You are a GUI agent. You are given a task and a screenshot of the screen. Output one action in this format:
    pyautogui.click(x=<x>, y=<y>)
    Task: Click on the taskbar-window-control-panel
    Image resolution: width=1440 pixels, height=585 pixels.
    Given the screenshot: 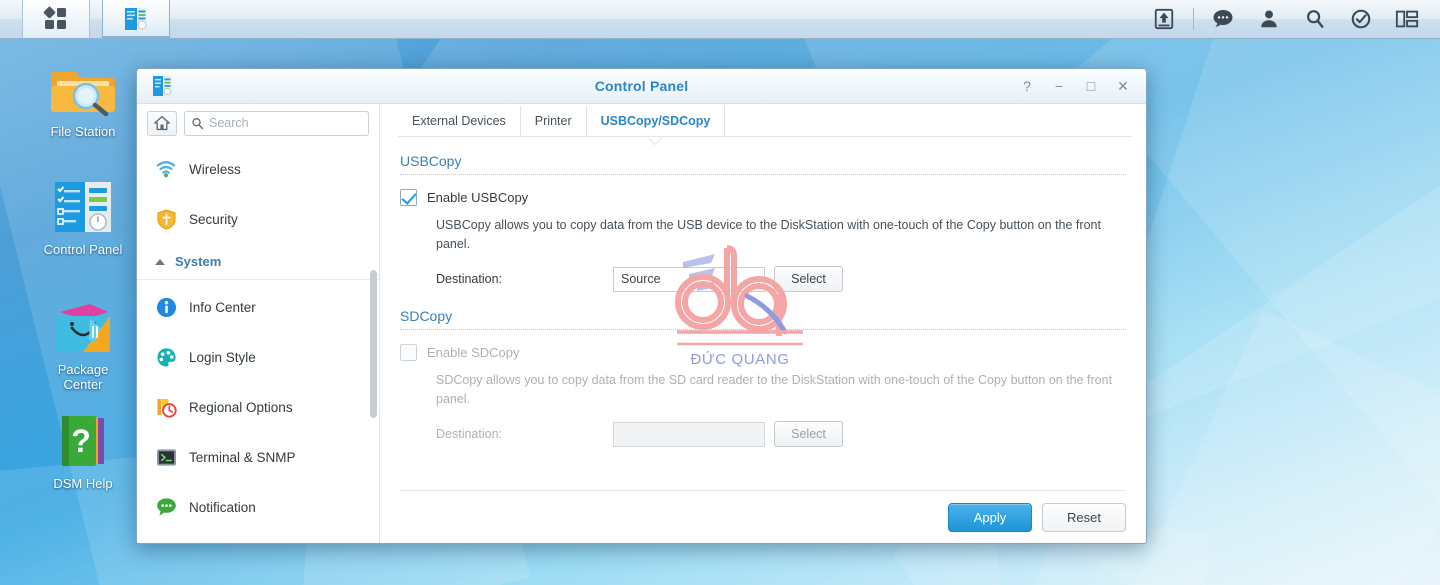 What is the action you would take?
    pyautogui.click(x=136, y=19)
    